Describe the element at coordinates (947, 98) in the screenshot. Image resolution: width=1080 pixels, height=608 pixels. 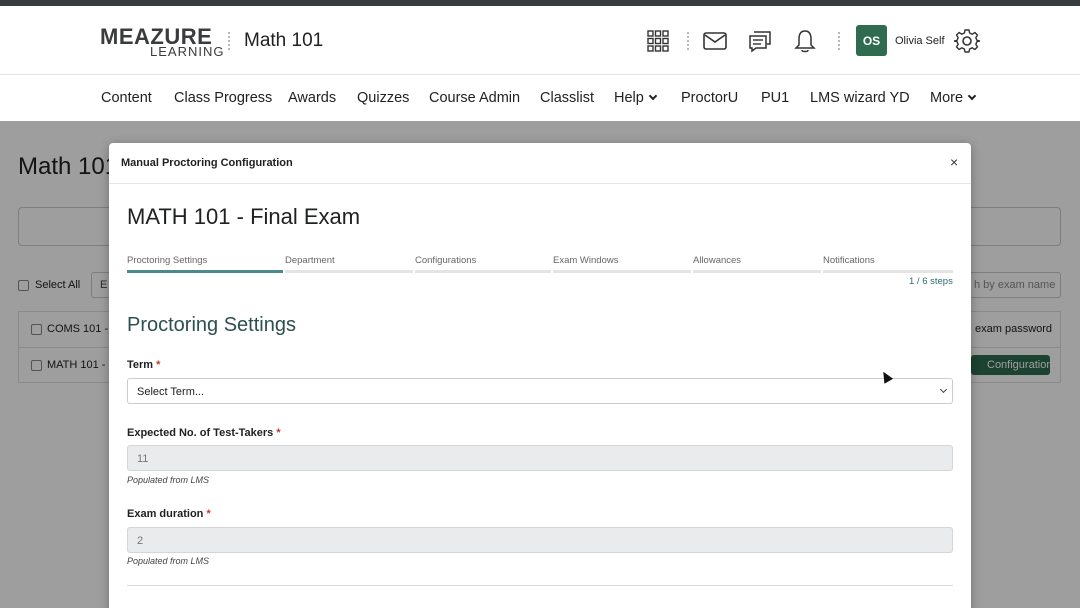
I see `nav-item-more-label: More` at that location.